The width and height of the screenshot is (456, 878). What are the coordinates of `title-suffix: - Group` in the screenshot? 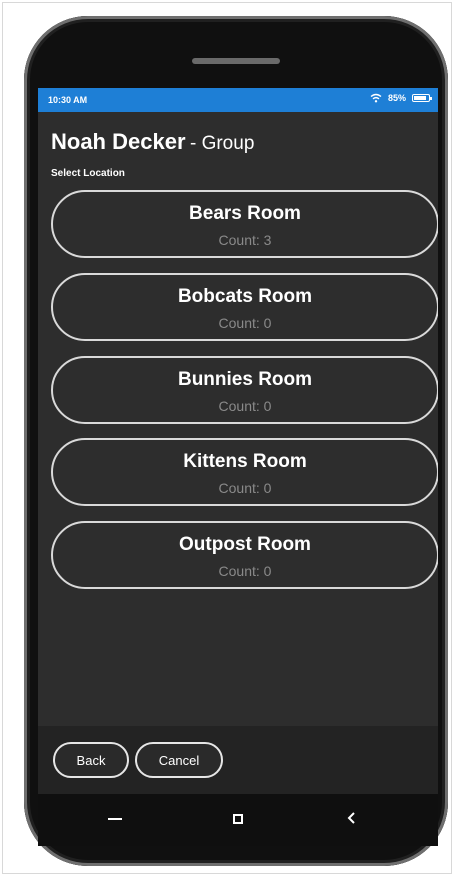 It's located at (222, 143).